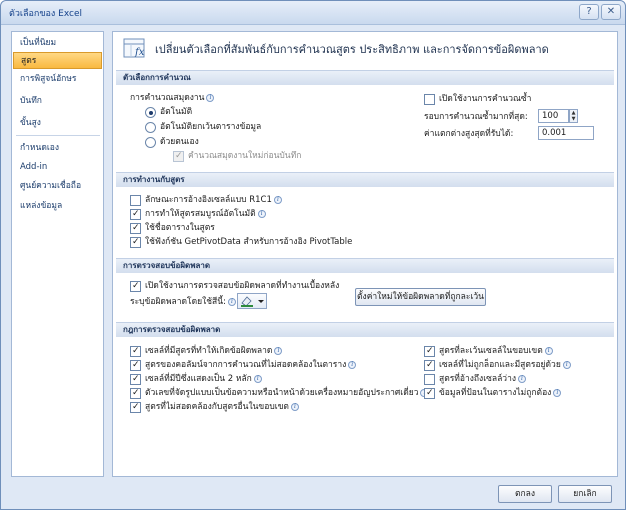 Image resolution: width=626 pixels, height=510 pixels. What do you see at coordinates (135, 379) in the screenshot?
I see `rule-two-digit-years-checkbox` at bounding box center [135, 379].